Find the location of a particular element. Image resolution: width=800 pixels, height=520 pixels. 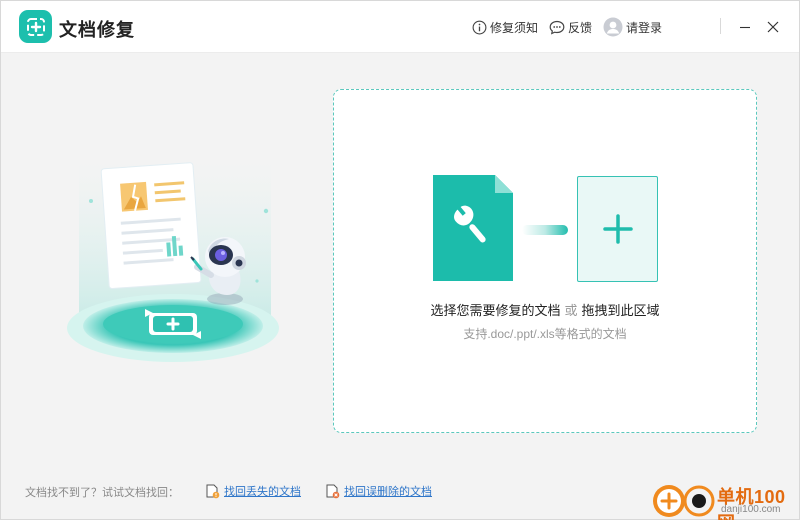

app-logo-icon is located at coordinates (35, 26).